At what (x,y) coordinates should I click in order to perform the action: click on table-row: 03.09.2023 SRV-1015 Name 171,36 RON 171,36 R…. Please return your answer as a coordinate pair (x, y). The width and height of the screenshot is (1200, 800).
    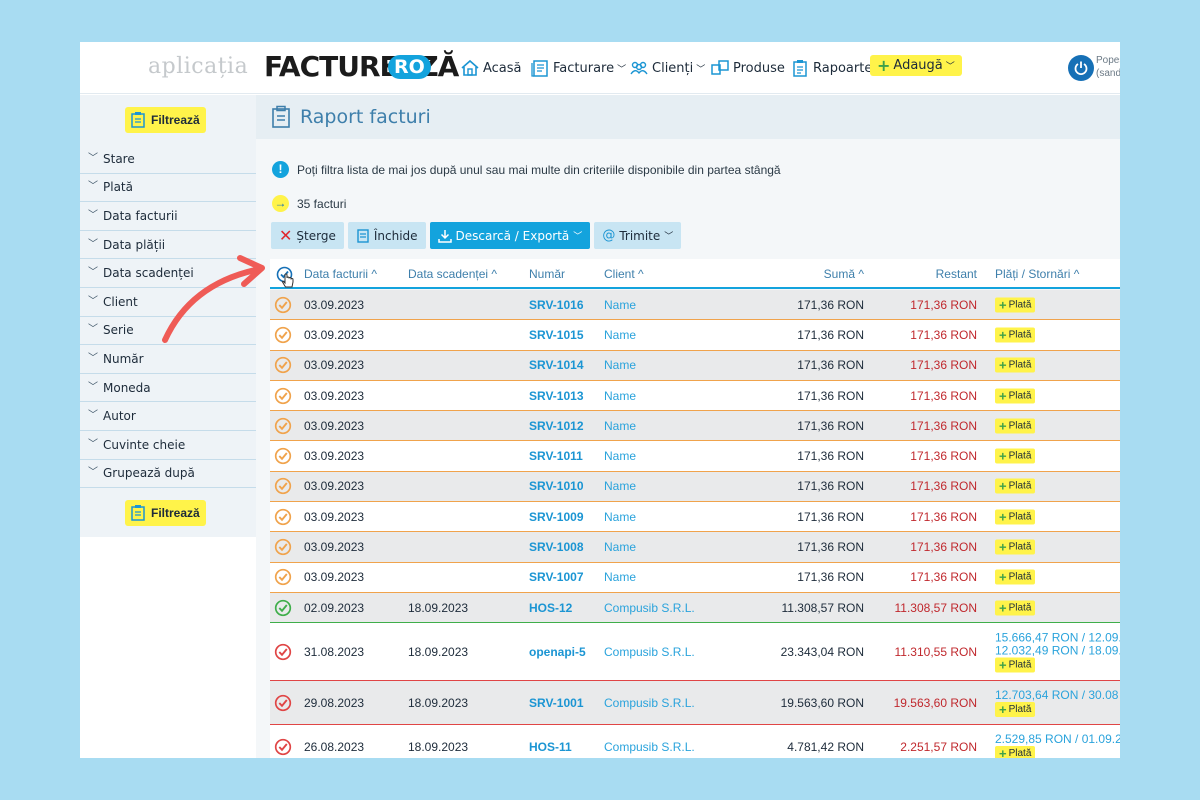
    Looking at the image, I should click on (695, 335).